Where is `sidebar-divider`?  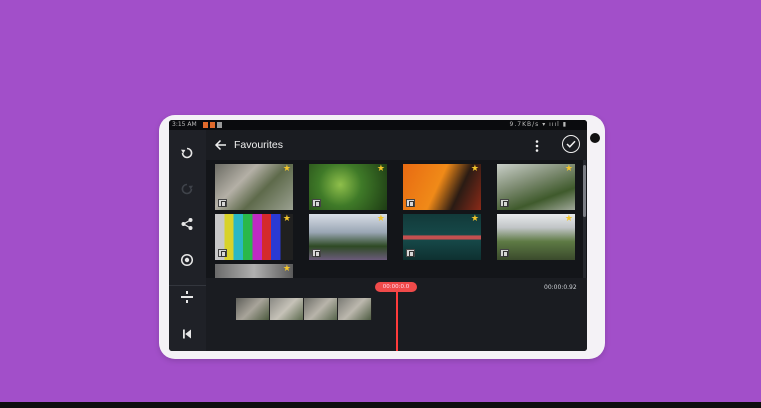 sidebar-divider is located at coordinates (187, 285).